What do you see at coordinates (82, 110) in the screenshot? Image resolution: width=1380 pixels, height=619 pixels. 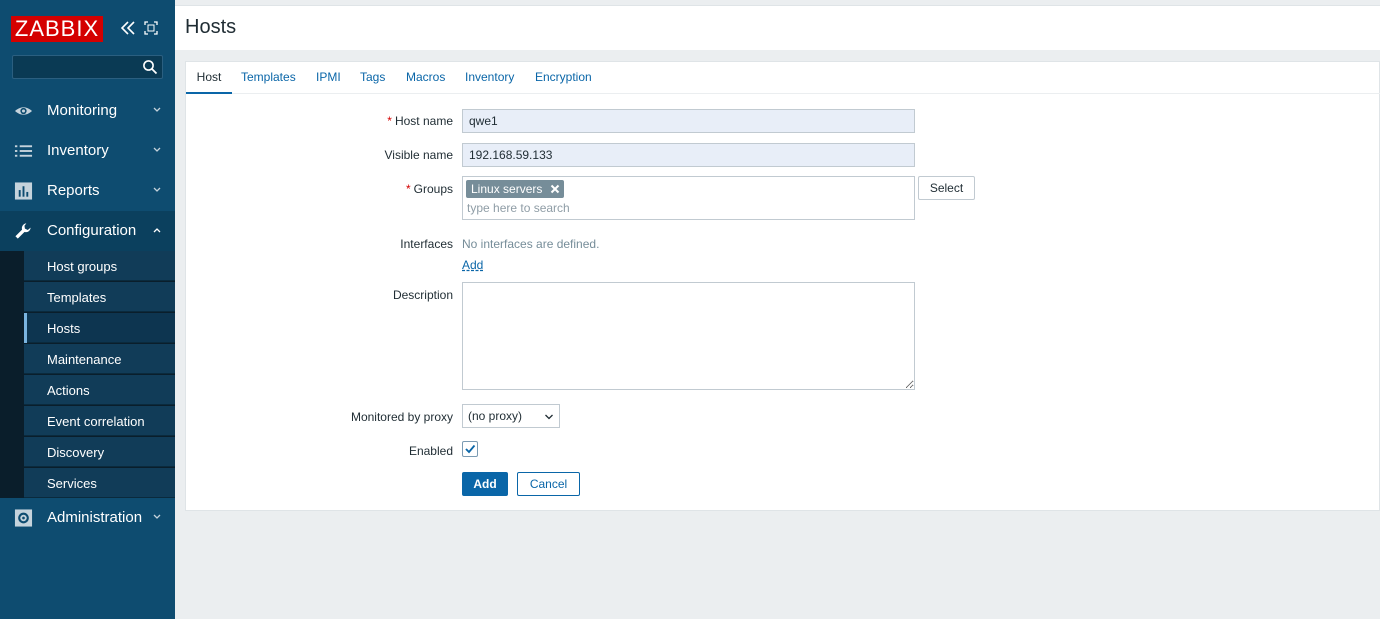 I see `menu-label: Monitoring` at bounding box center [82, 110].